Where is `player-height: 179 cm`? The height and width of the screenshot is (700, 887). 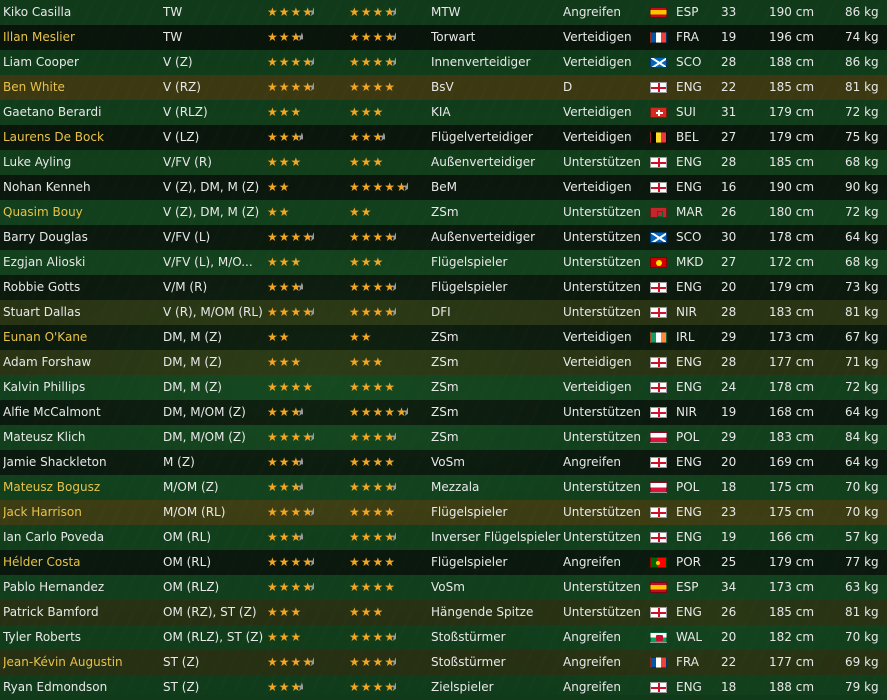
player-height: 179 cm is located at coordinates (792, 287).